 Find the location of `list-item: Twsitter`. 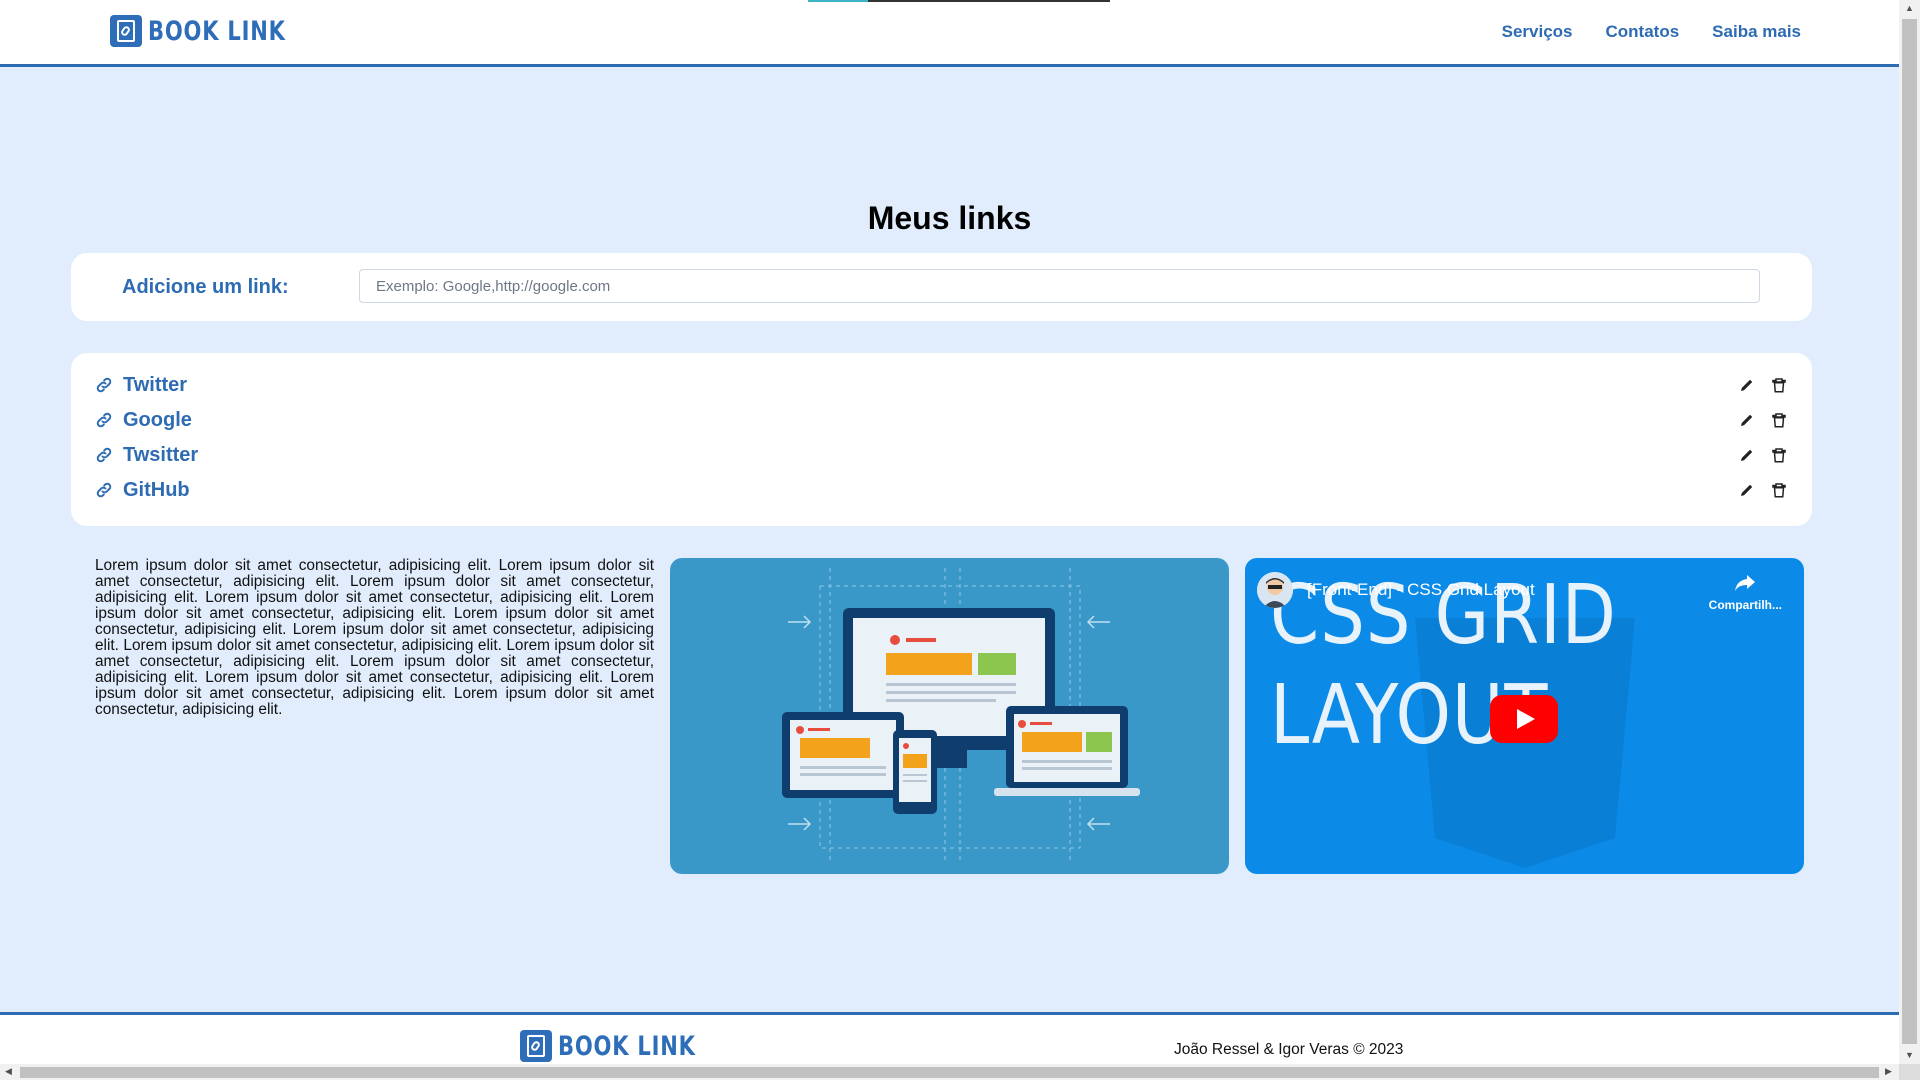

list-item: Twsitter is located at coordinates (941, 455).